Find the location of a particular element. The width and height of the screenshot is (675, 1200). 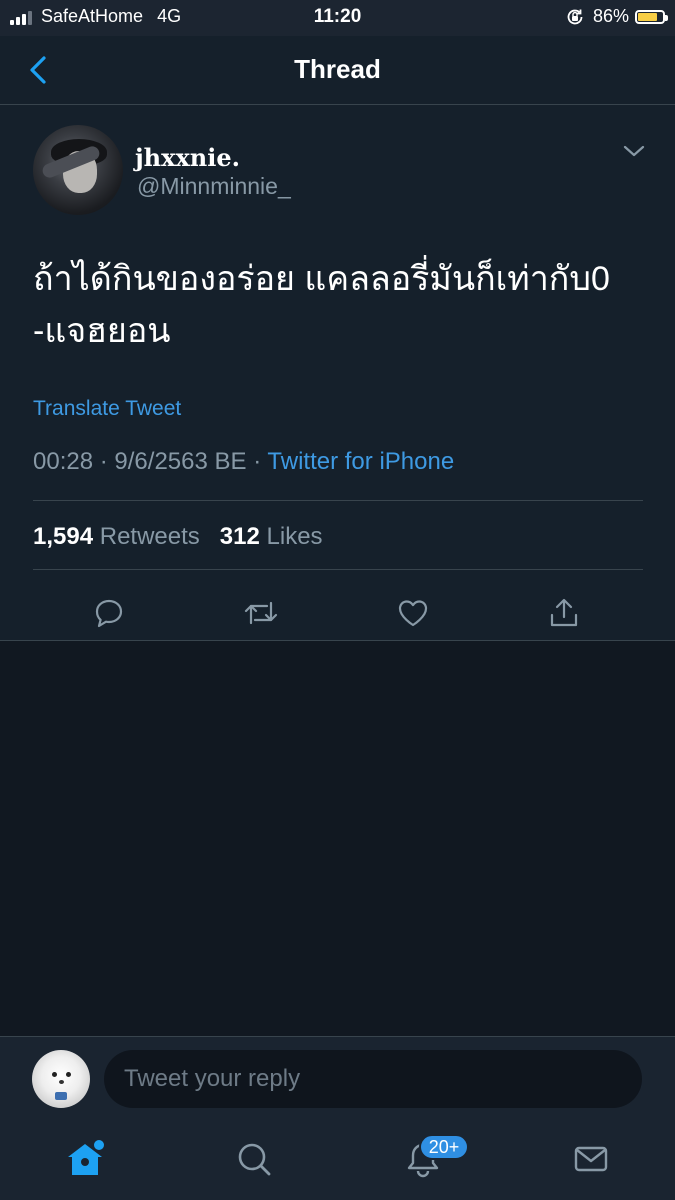

chevron-down-icon is located at coordinates (634, 151).